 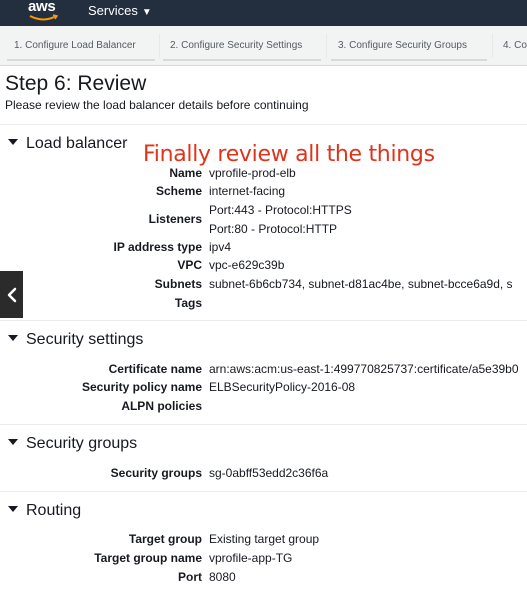 I want to click on section-title: Security settings, so click(x=85, y=339).